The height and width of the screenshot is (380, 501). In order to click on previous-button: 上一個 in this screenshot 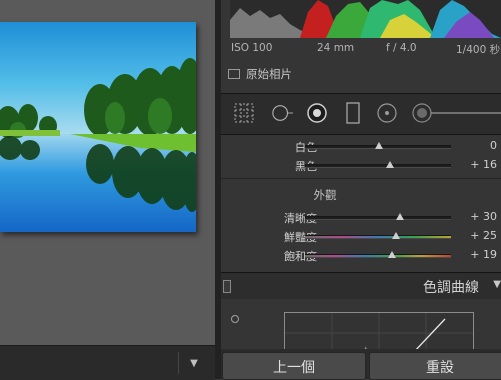, I will do `click(294, 366)`.